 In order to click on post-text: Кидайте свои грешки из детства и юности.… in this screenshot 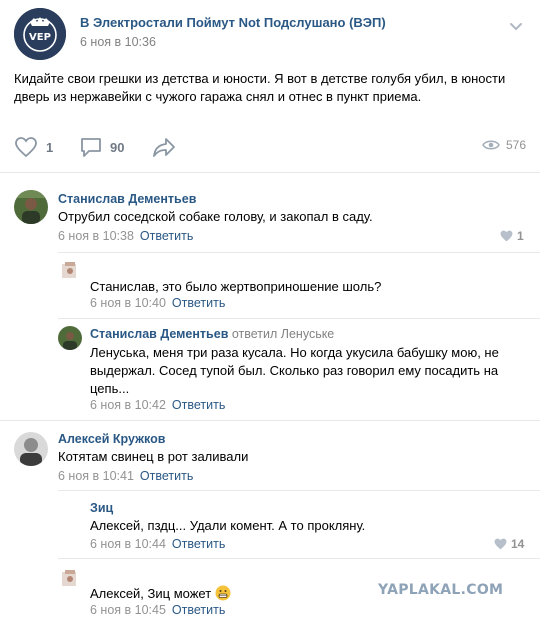, I will do `click(260, 87)`.